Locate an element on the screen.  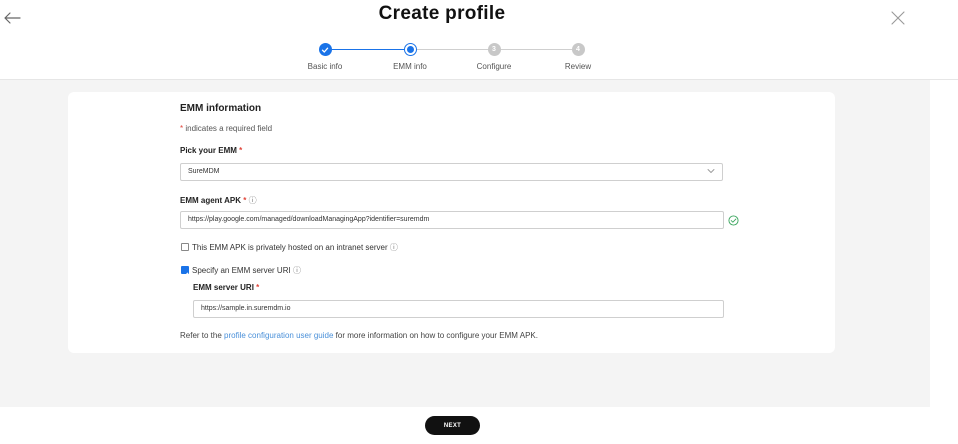
server-uri-input: https://sample.in.suremdm.io is located at coordinates (458, 309).